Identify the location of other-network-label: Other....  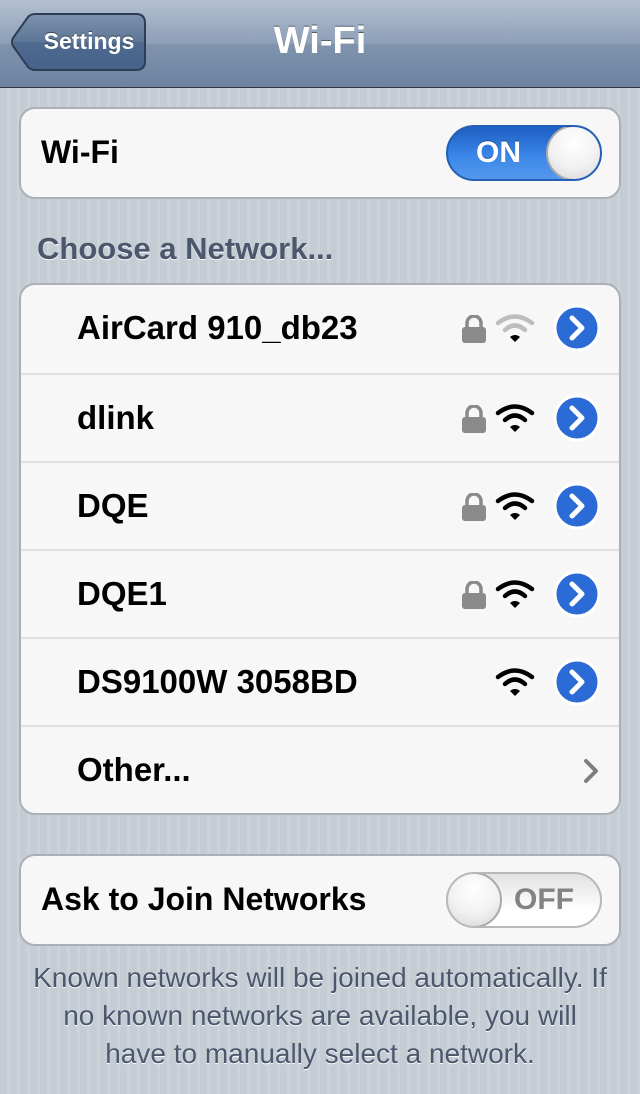
(134, 769).